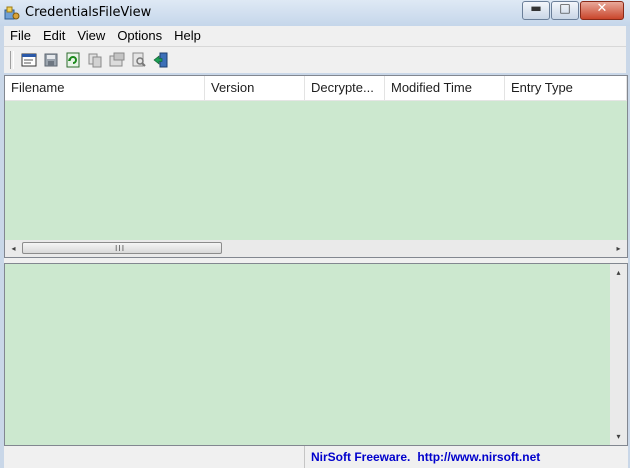 The image size is (630, 468). What do you see at coordinates (139, 36) in the screenshot?
I see `menu-options: Options` at bounding box center [139, 36].